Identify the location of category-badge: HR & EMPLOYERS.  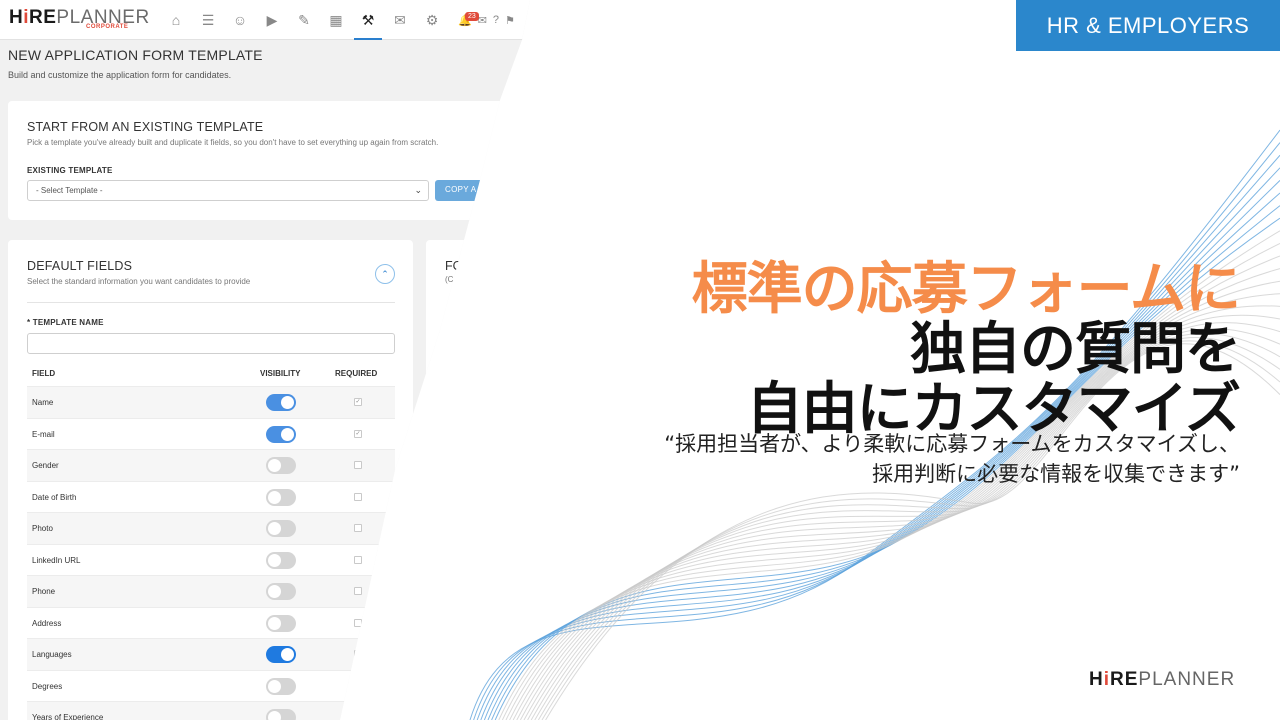
(1148, 25).